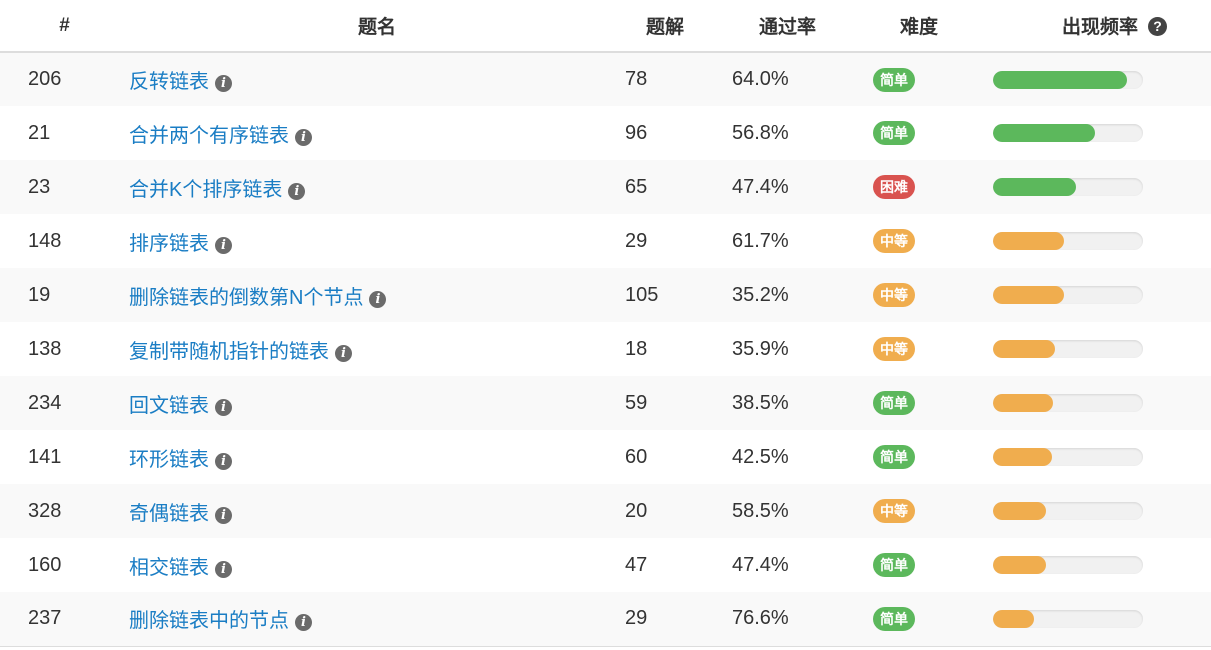  I want to click on question-circle-icon: ?, so click(1158, 26).